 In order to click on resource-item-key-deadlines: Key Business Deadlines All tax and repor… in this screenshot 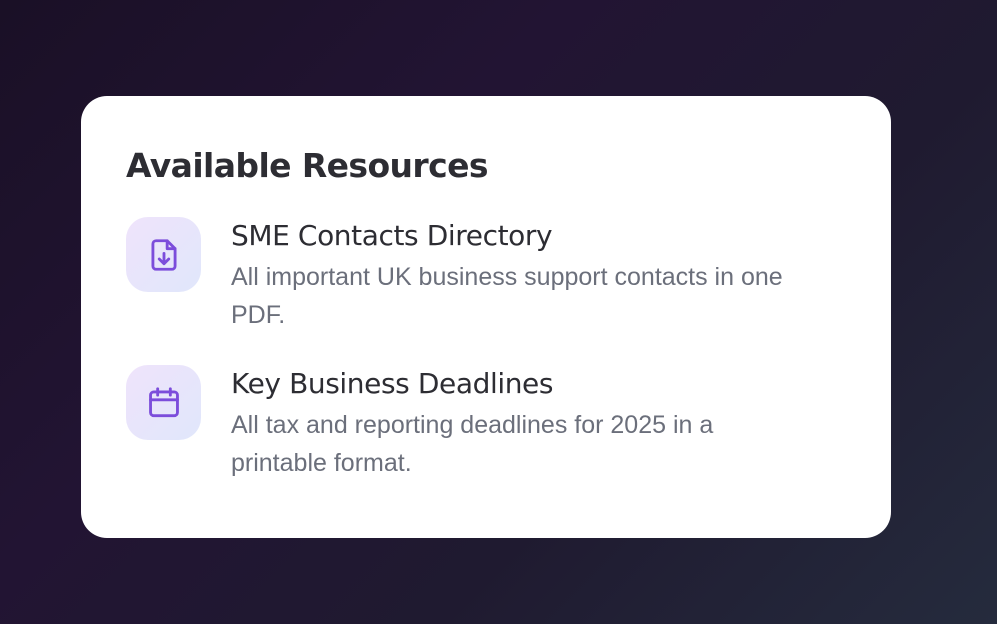, I will do `click(486, 423)`.